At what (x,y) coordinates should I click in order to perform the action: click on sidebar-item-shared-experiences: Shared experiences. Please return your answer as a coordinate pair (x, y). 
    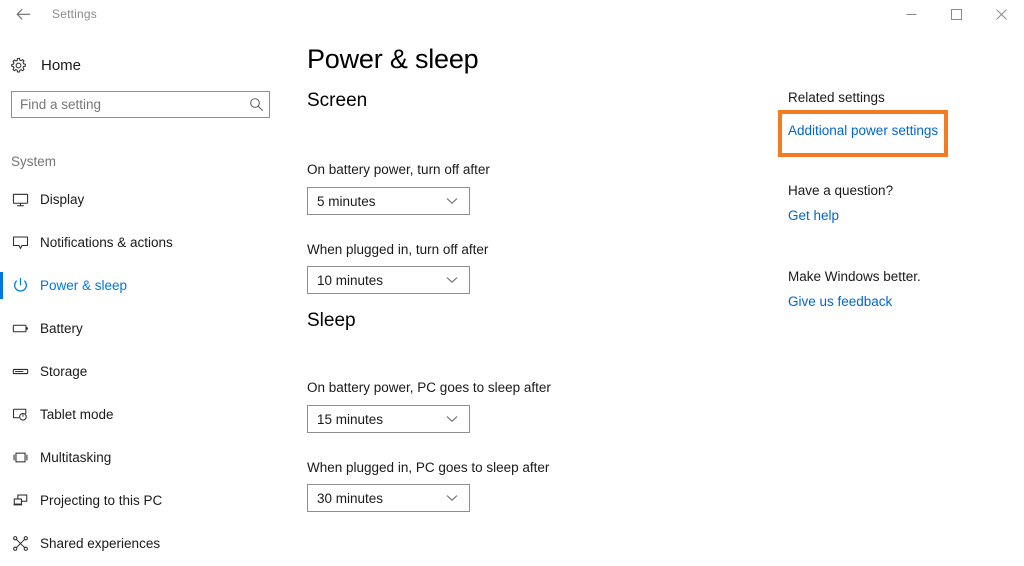
    Looking at the image, I should click on (145, 543).